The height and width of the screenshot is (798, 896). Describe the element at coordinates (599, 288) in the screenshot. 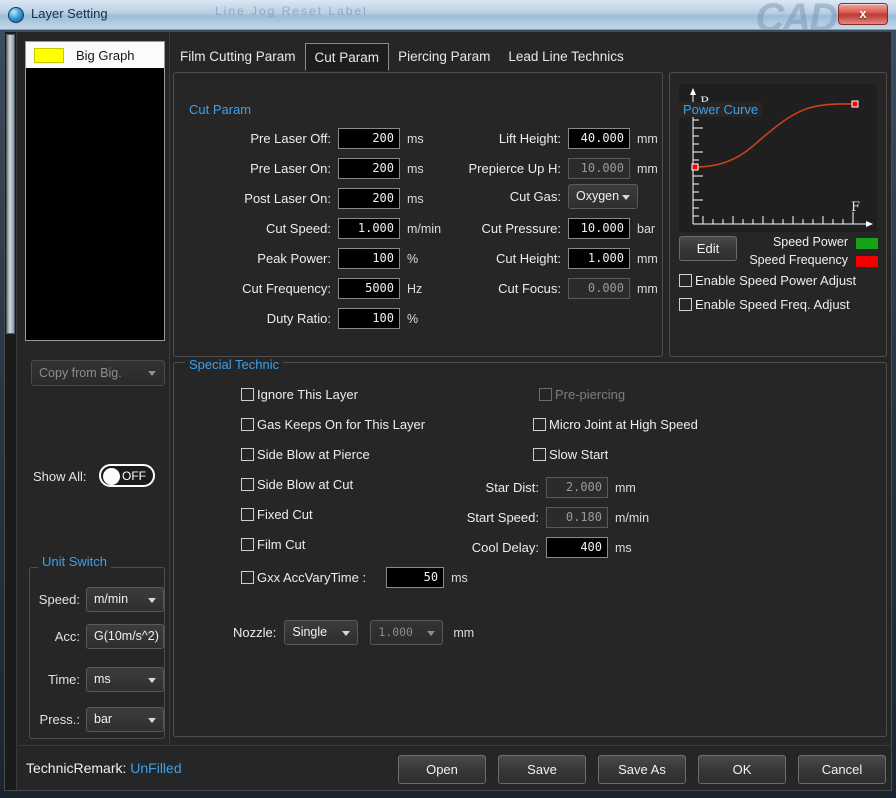

I see `cut-focus-input: 0.000` at that location.